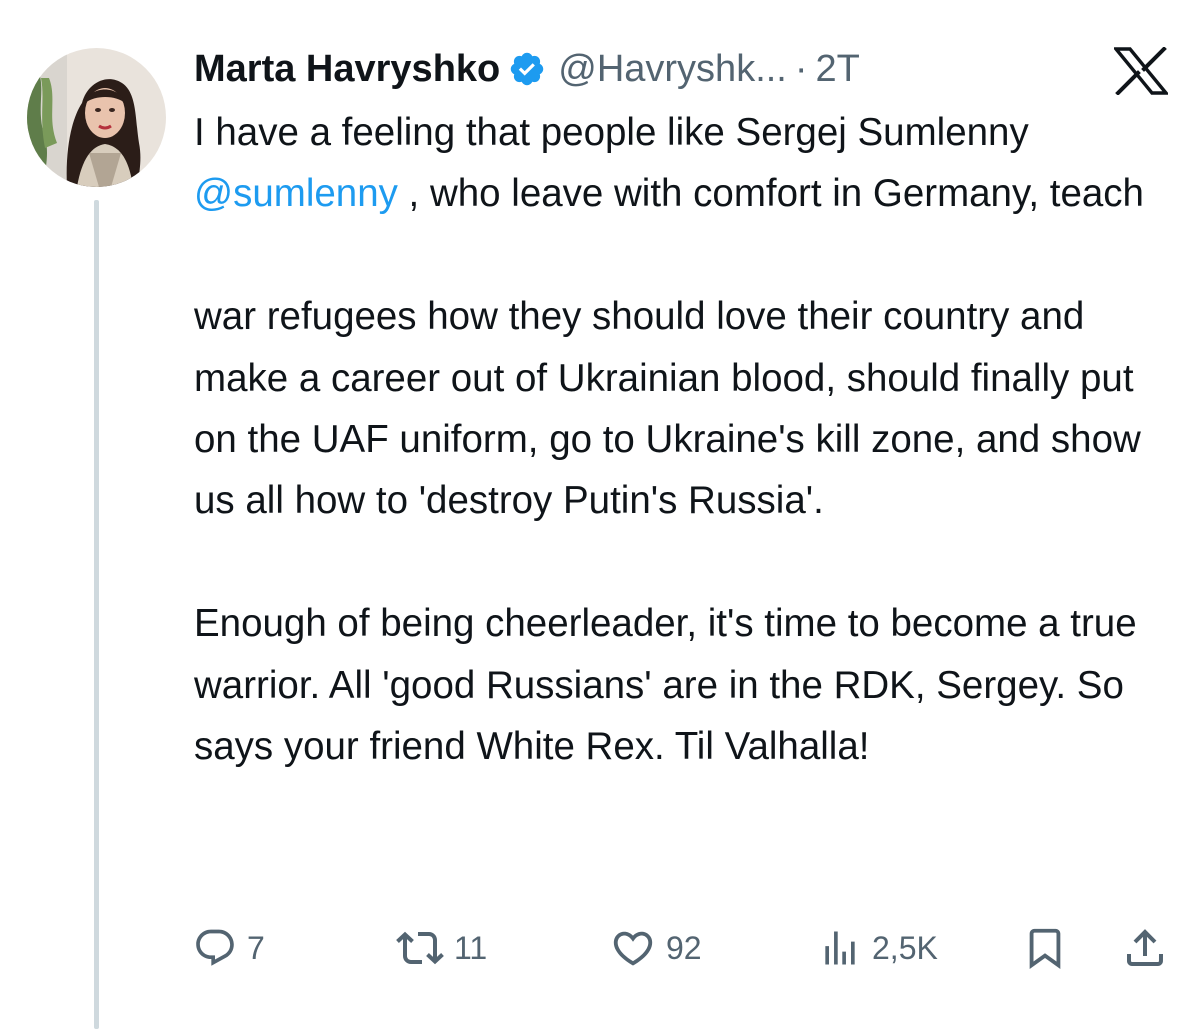 This screenshot has height=1029, width=1200. I want to click on reply-count: 7, so click(256, 947).